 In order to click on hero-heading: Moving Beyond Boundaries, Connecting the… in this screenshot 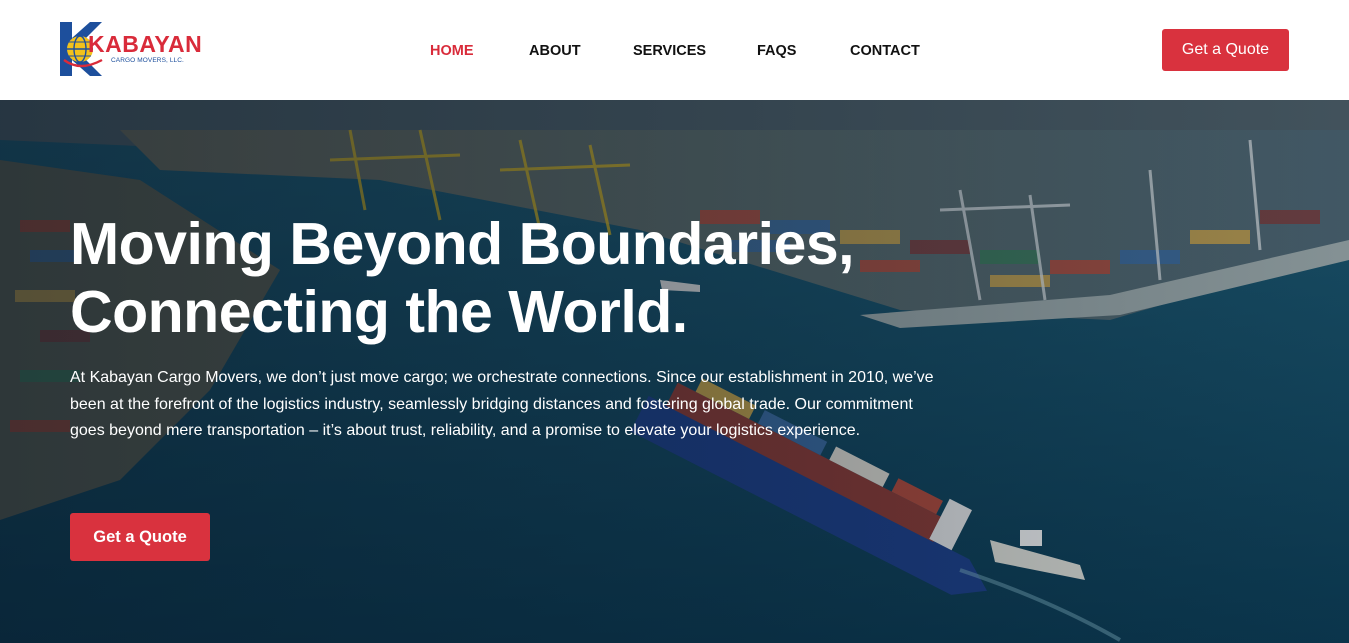, I will do `click(520, 278)`.